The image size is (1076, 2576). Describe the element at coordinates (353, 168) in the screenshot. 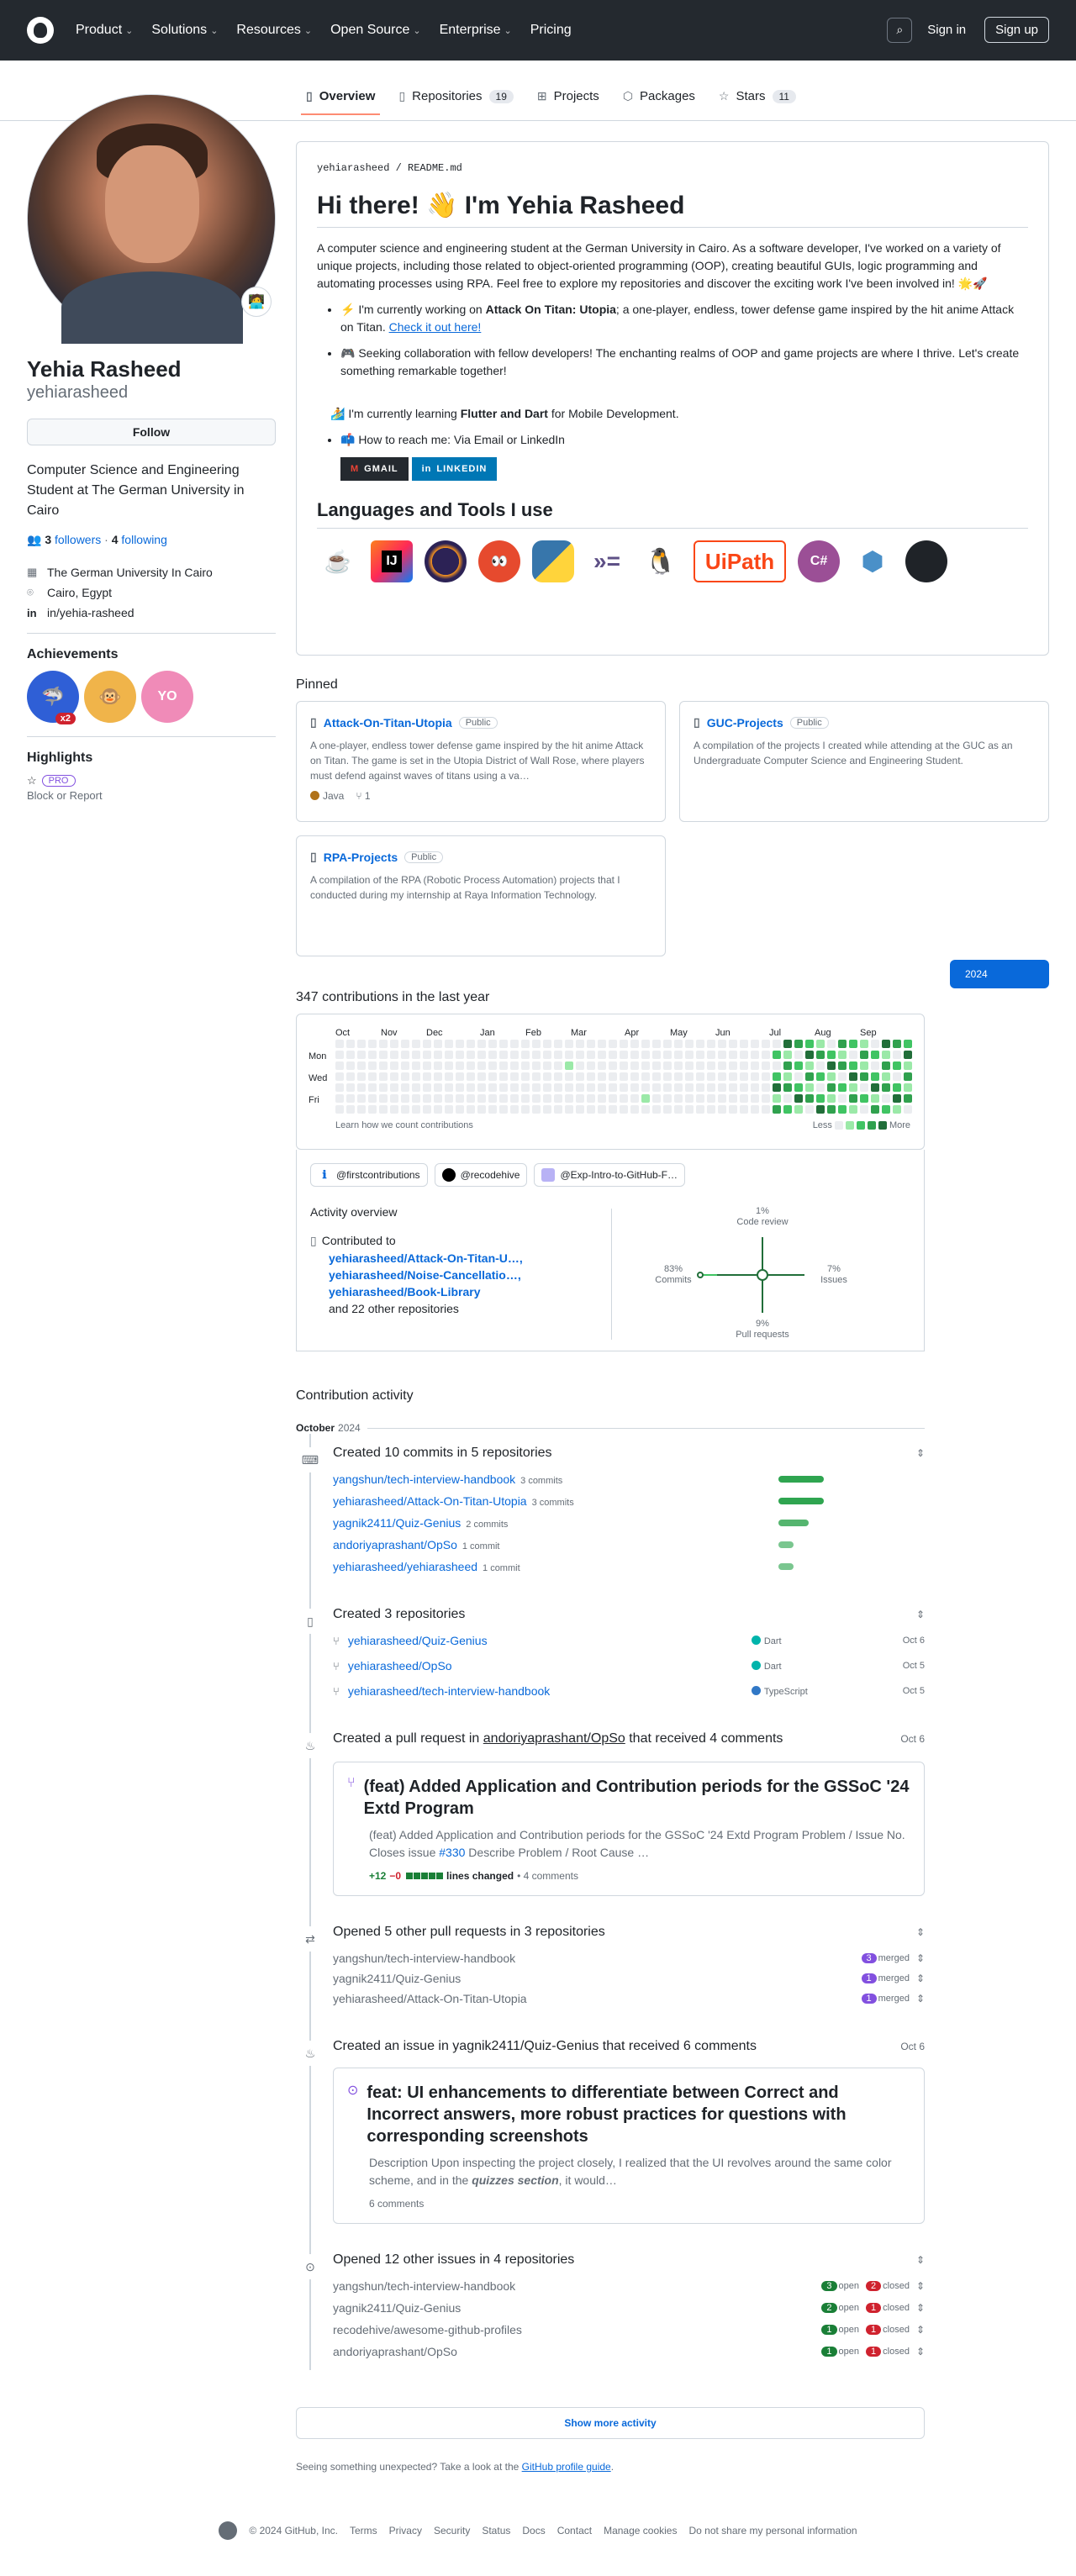

I see `readme-user-link: yehiarasheed` at that location.